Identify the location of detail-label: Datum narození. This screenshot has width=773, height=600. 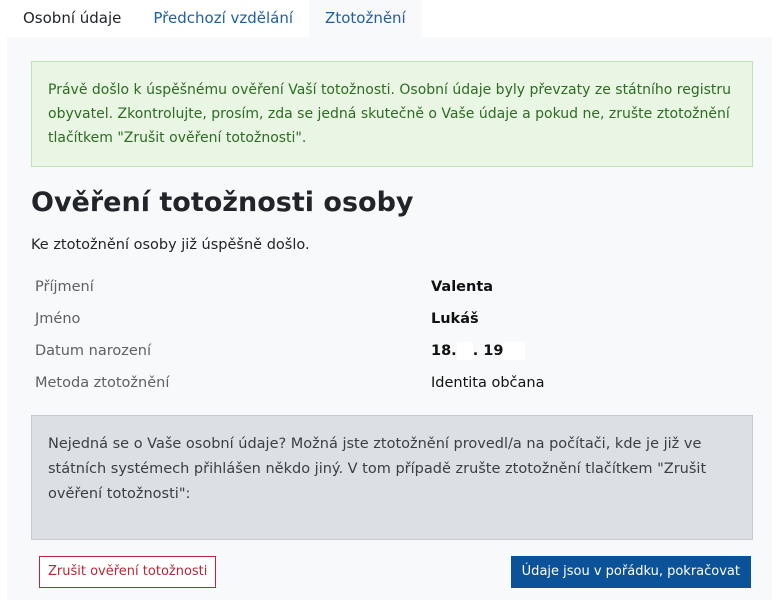
(93, 351).